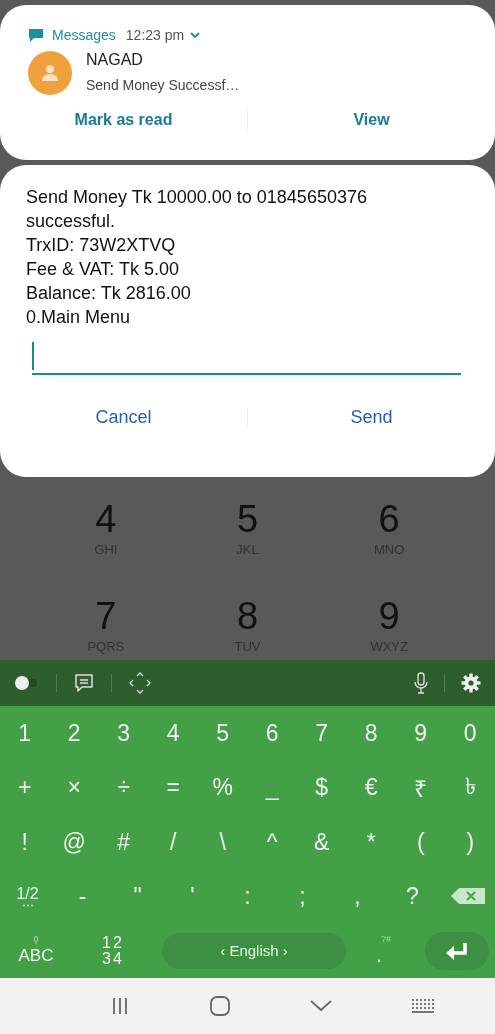 The width and height of the screenshot is (495, 1034). Describe the element at coordinates (173, 842) in the screenshot. I see `keyboard-key: /` at that location.